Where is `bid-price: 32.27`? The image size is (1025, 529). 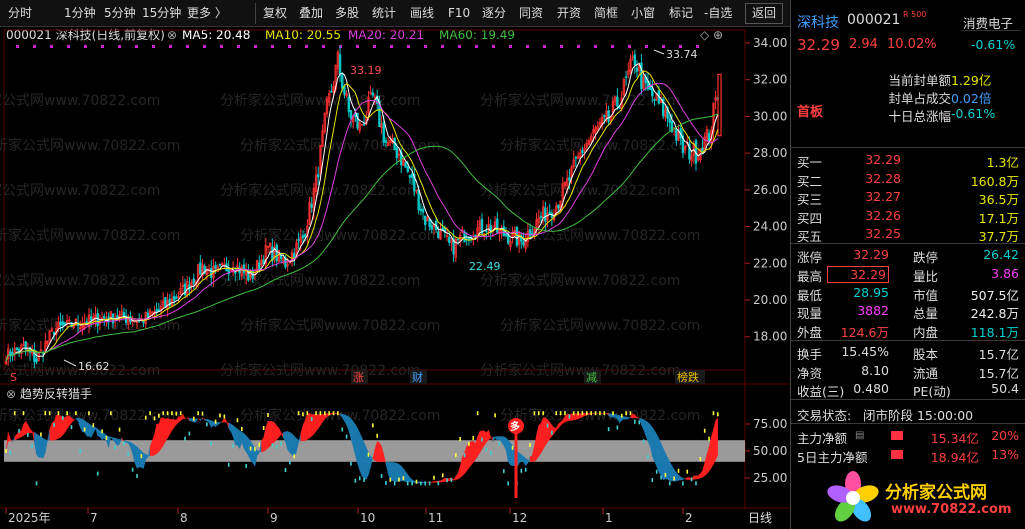
bid-price: 32.27 is located at coordinates (866, 196).